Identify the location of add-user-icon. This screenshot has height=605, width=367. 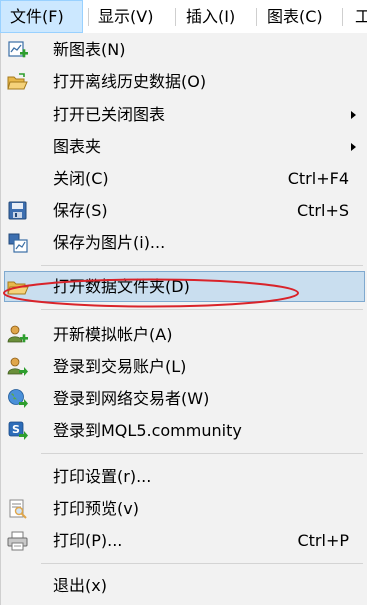
(18, 335).